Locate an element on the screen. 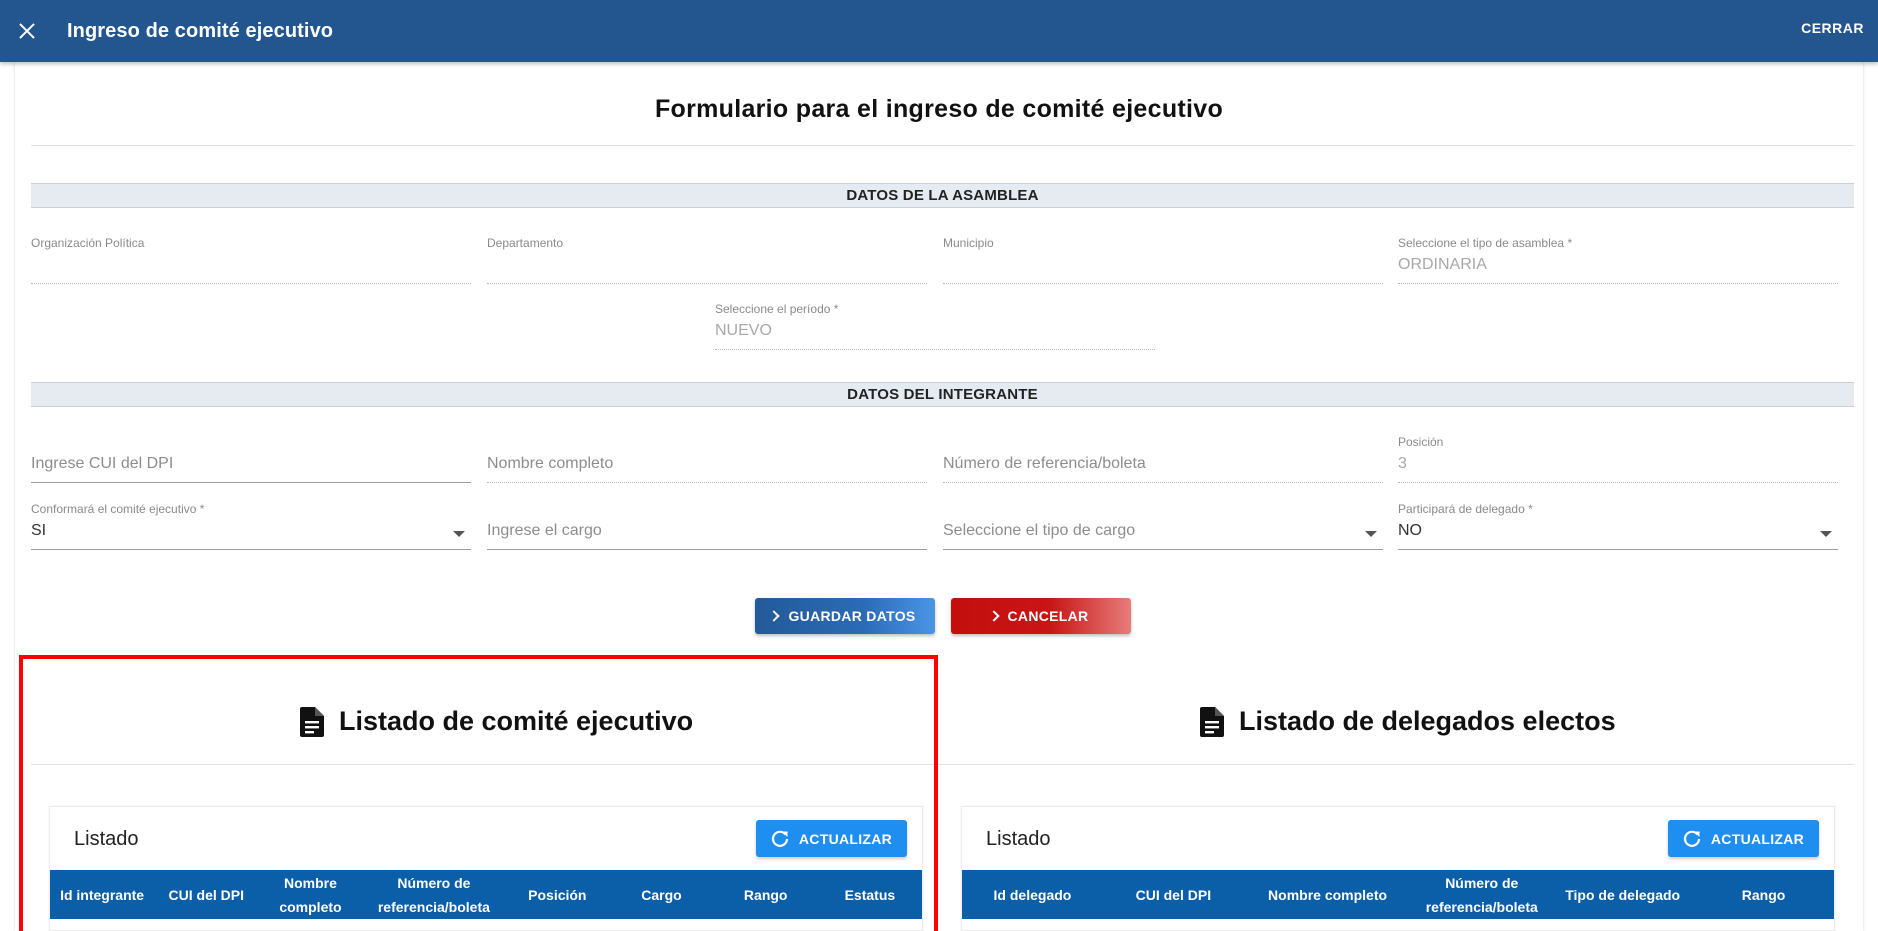 The width and height of the screenshot is (1878, 931). column-header: Id delegado is located at coordinates (1032, 894).